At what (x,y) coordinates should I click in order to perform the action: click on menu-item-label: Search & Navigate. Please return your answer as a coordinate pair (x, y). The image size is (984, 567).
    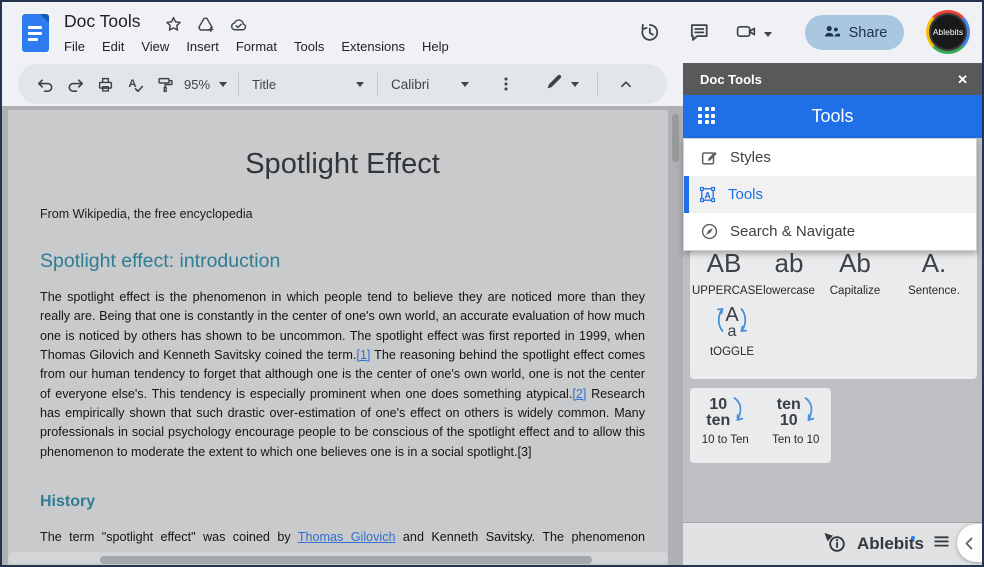
    Looking at the image, I should click on (793, 231).